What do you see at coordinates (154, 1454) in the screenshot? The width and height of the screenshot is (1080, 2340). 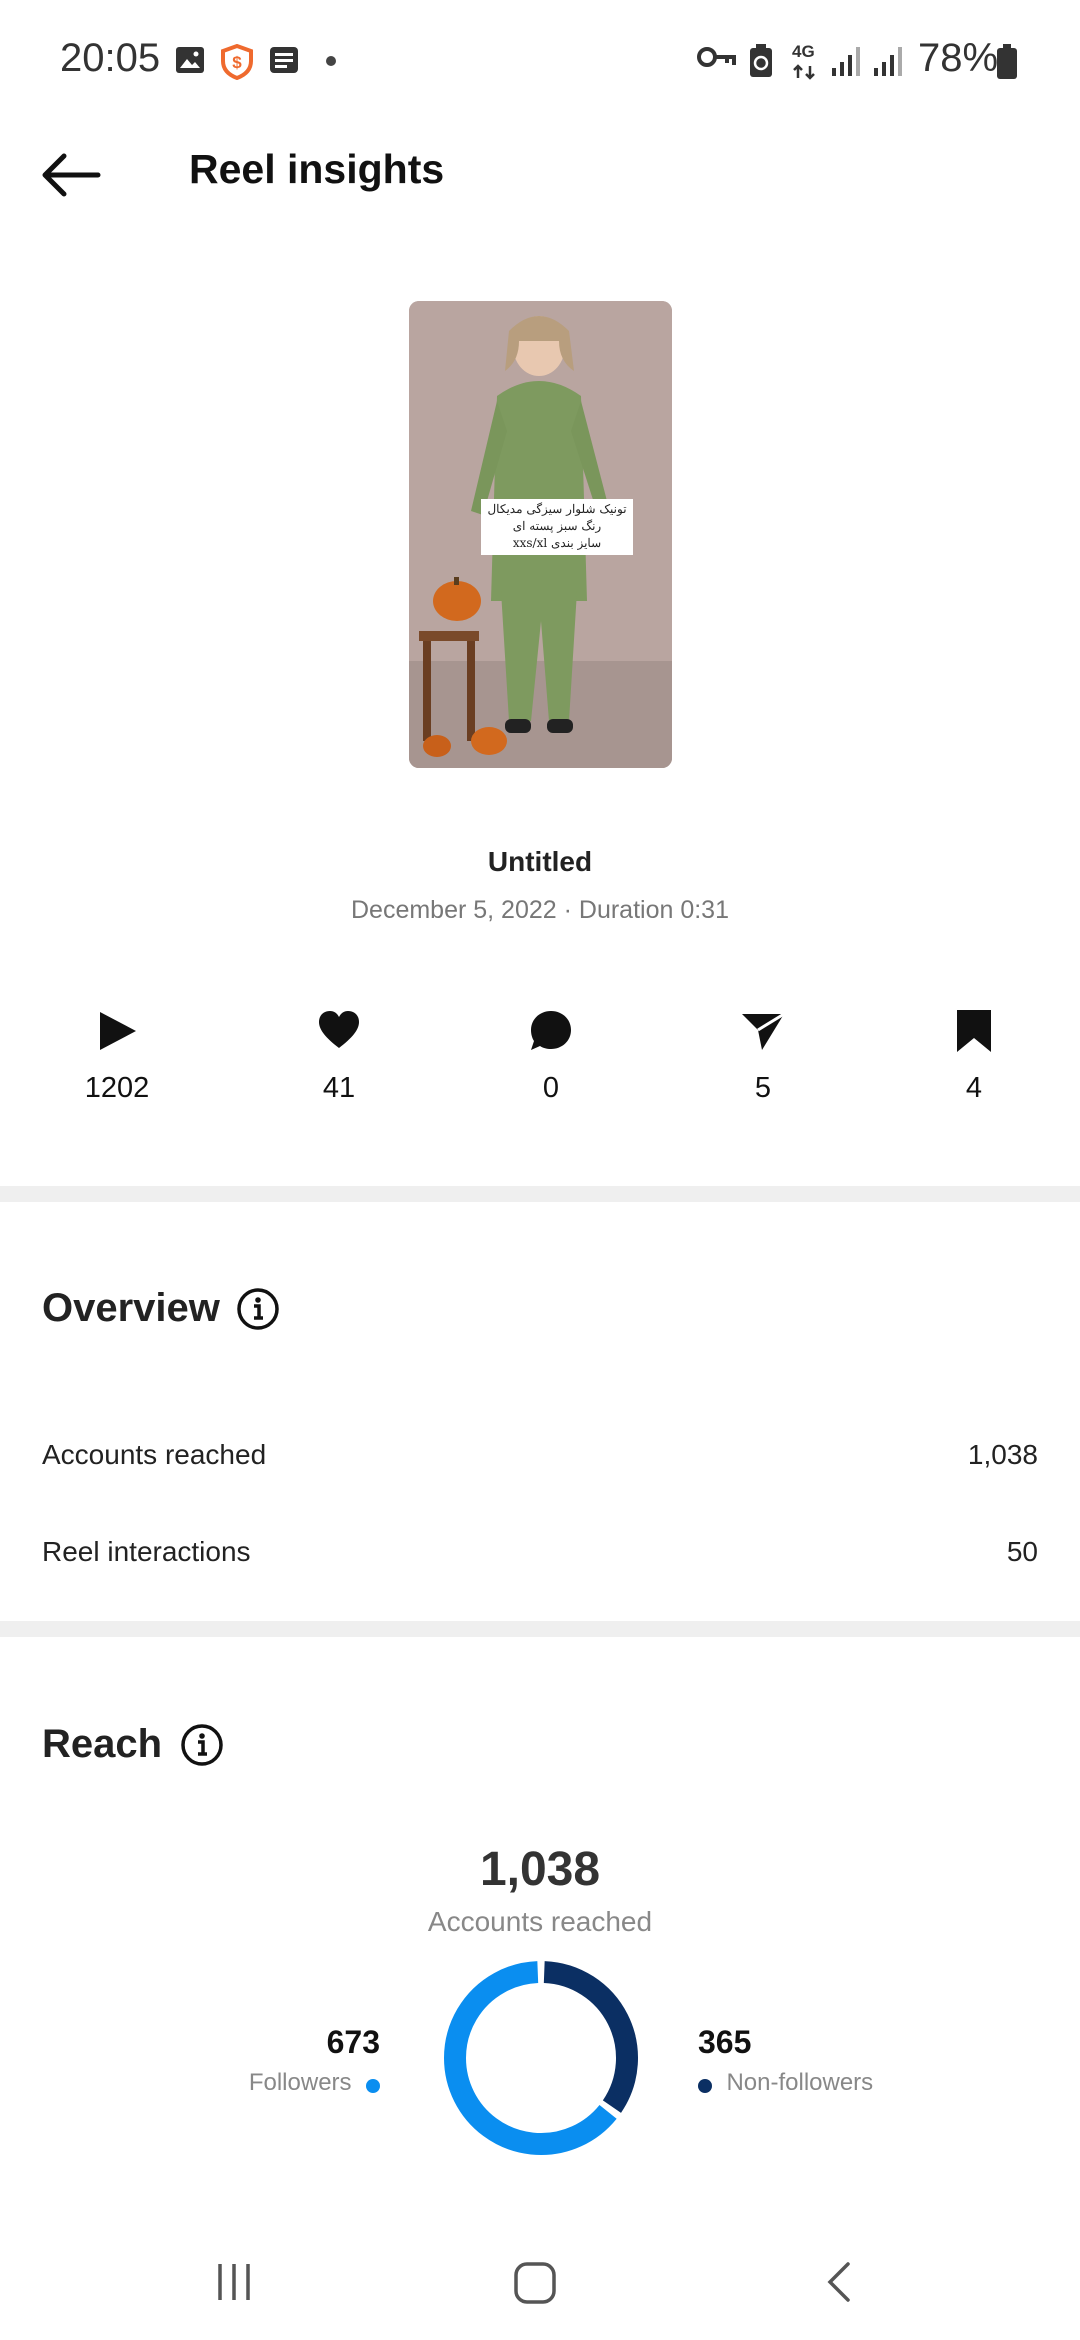 I see `accounts-reached-label: Accounts reached` at bounding box center [154, 1454].